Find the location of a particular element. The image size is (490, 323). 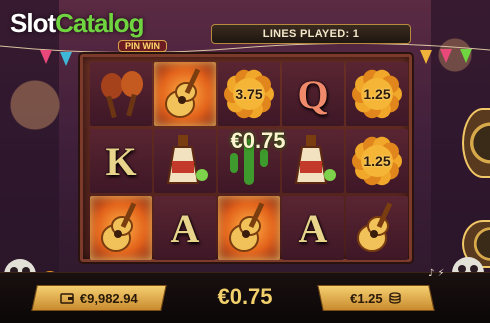

balance-display: €9,982.94 is located at coordinates (99, 298).